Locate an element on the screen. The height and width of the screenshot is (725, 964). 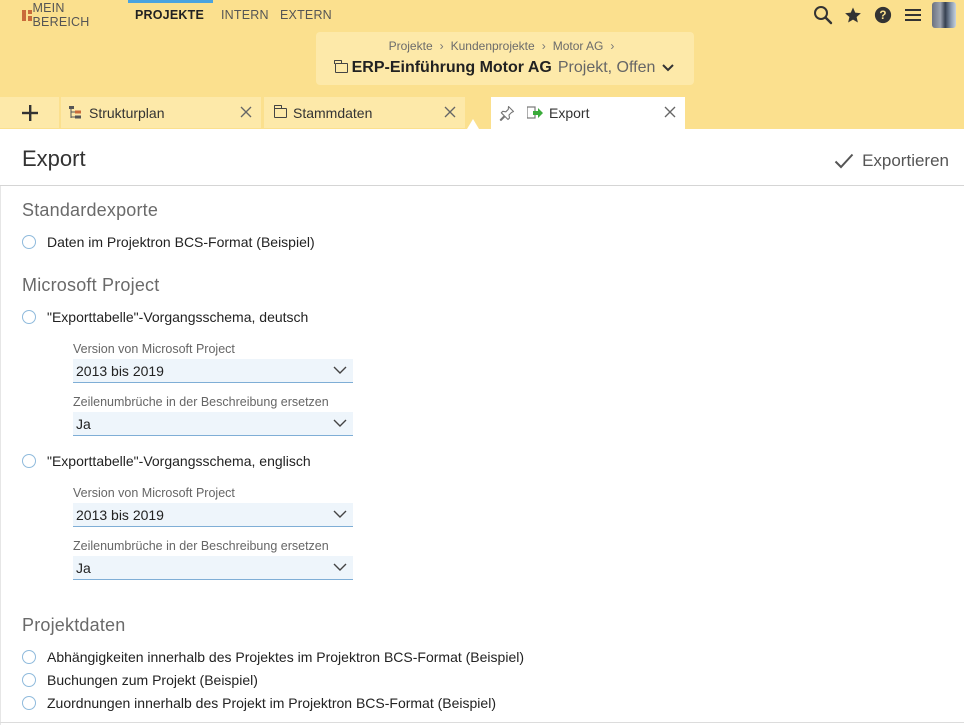
menu-icon is located at coordinates (913, 15).